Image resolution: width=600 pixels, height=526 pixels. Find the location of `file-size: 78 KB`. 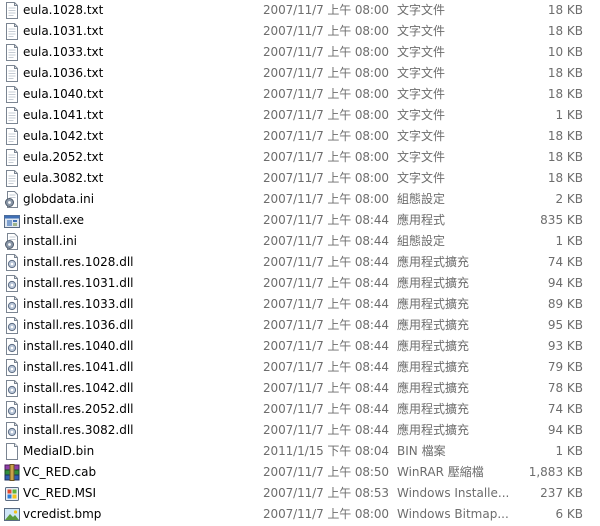

file-size: 78 KB is located at coordinates (565, 388).